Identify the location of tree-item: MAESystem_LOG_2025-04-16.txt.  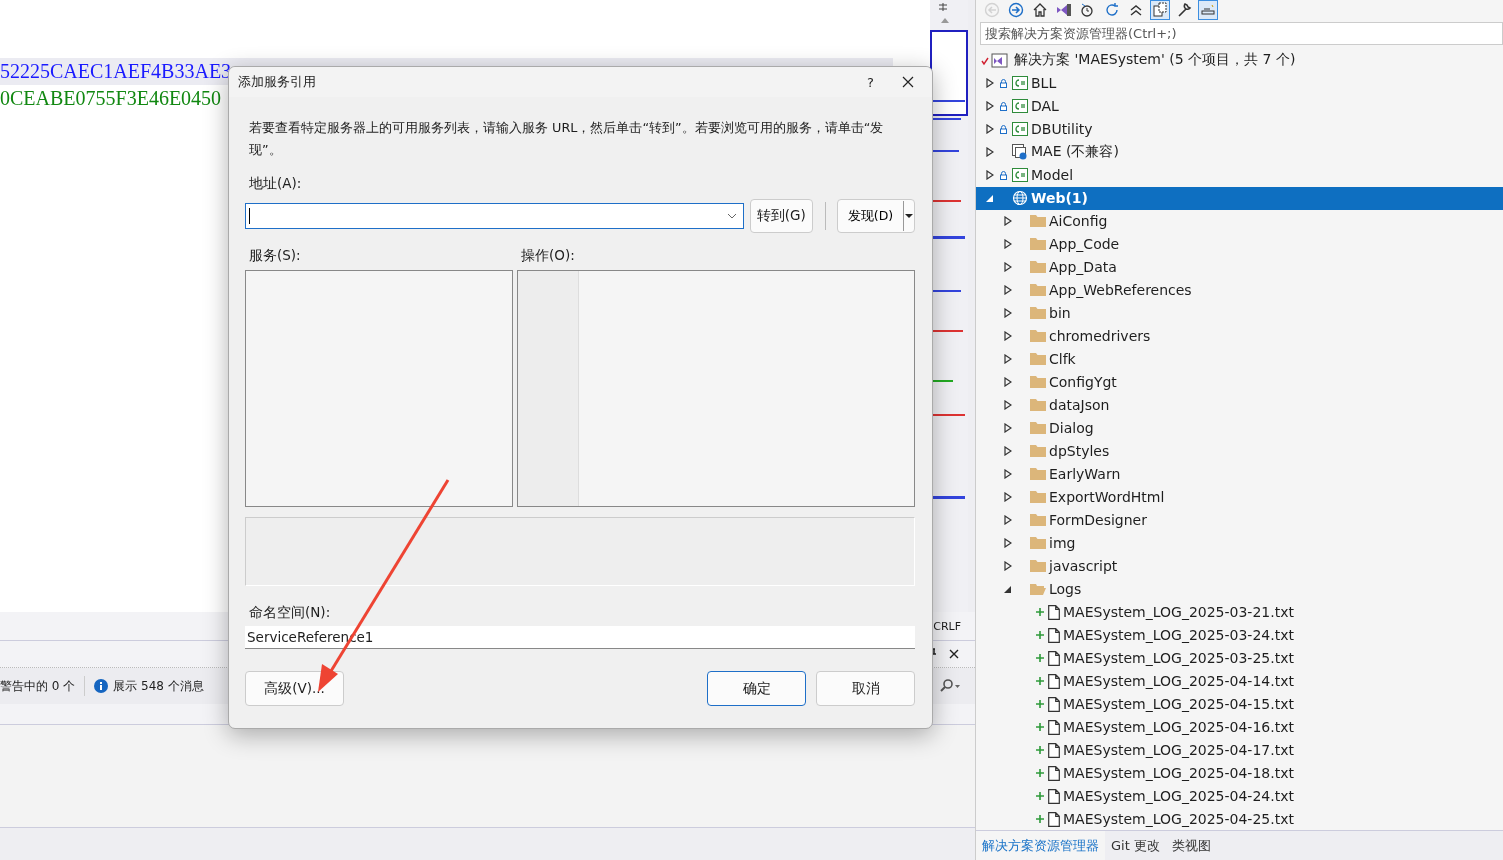
(1239, 727).